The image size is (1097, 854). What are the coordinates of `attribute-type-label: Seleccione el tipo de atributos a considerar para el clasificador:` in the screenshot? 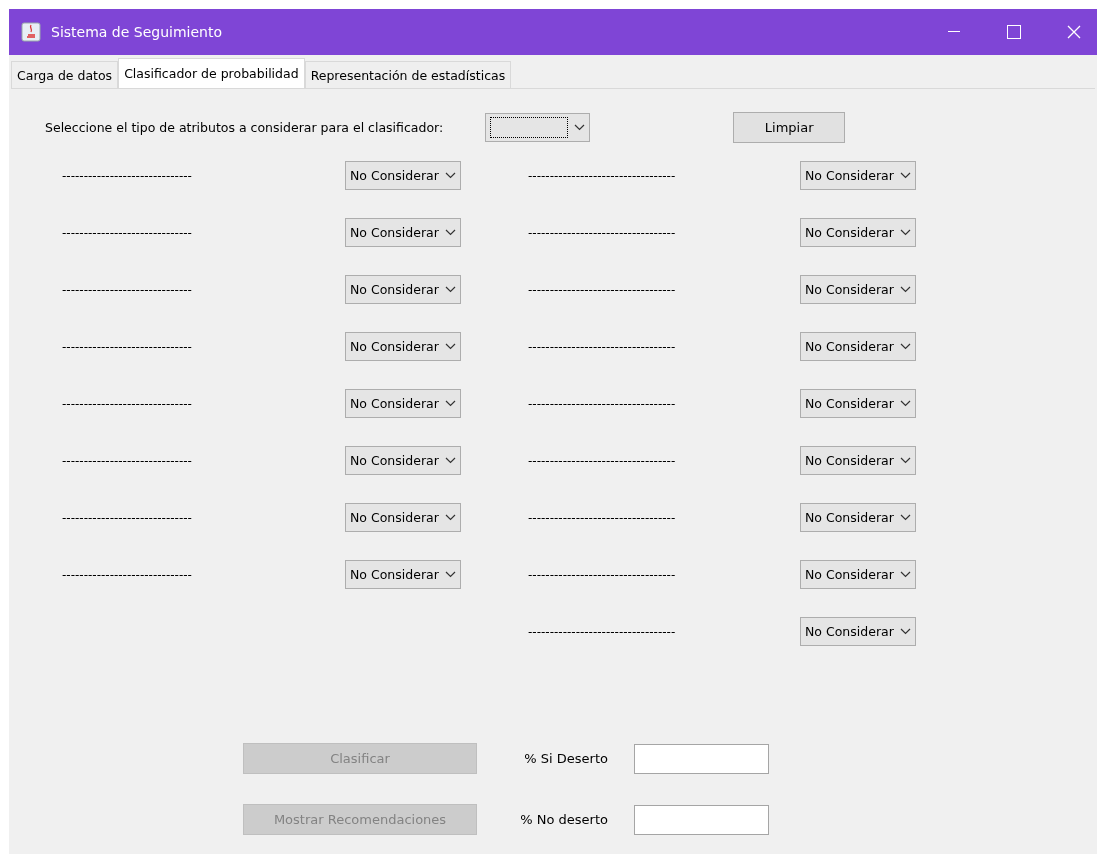 It's located at (244, 127).